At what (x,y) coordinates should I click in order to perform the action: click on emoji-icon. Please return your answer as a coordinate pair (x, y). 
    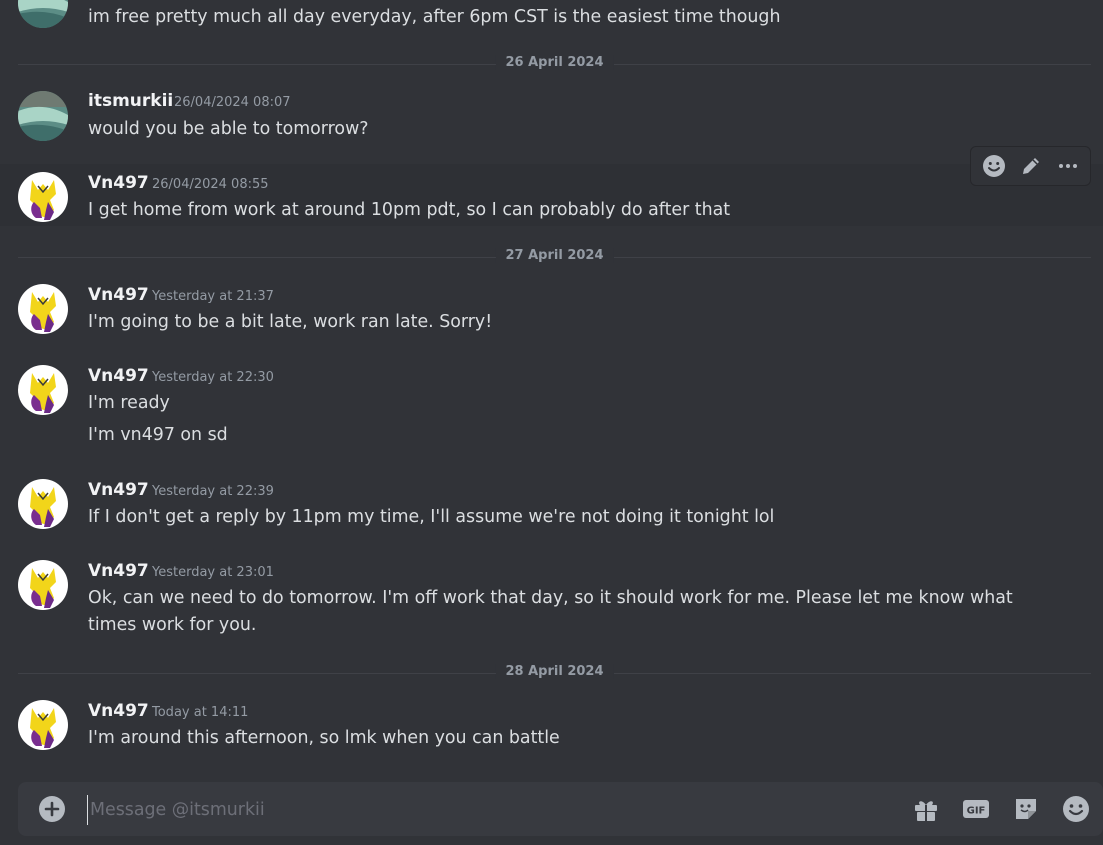
    Looking at the image, I should click on (1076, 809).